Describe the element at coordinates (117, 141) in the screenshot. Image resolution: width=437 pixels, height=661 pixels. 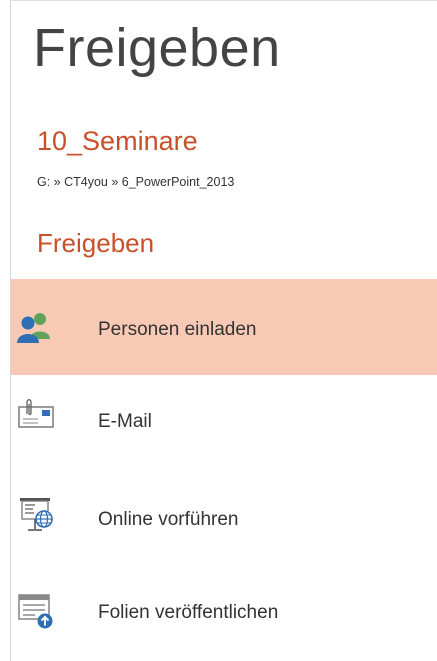
I see `document-name: 10_Seminare` at that location.